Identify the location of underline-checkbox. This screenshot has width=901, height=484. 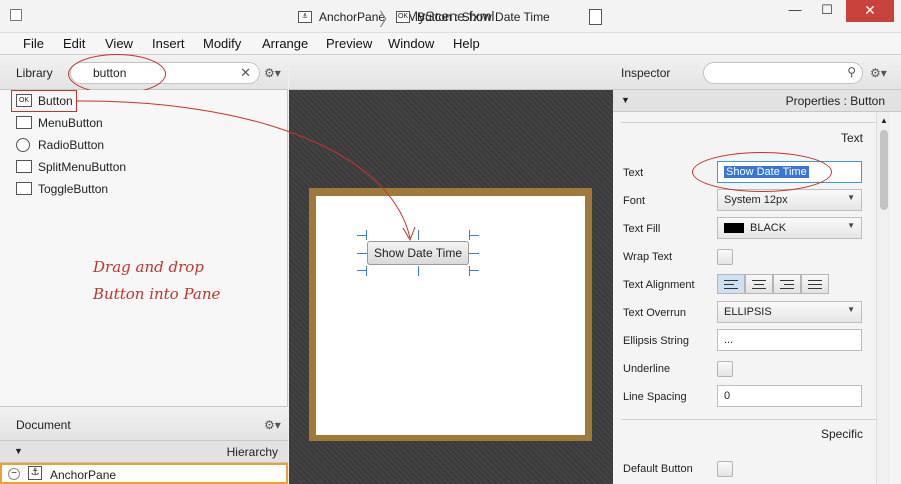
(725, 369).